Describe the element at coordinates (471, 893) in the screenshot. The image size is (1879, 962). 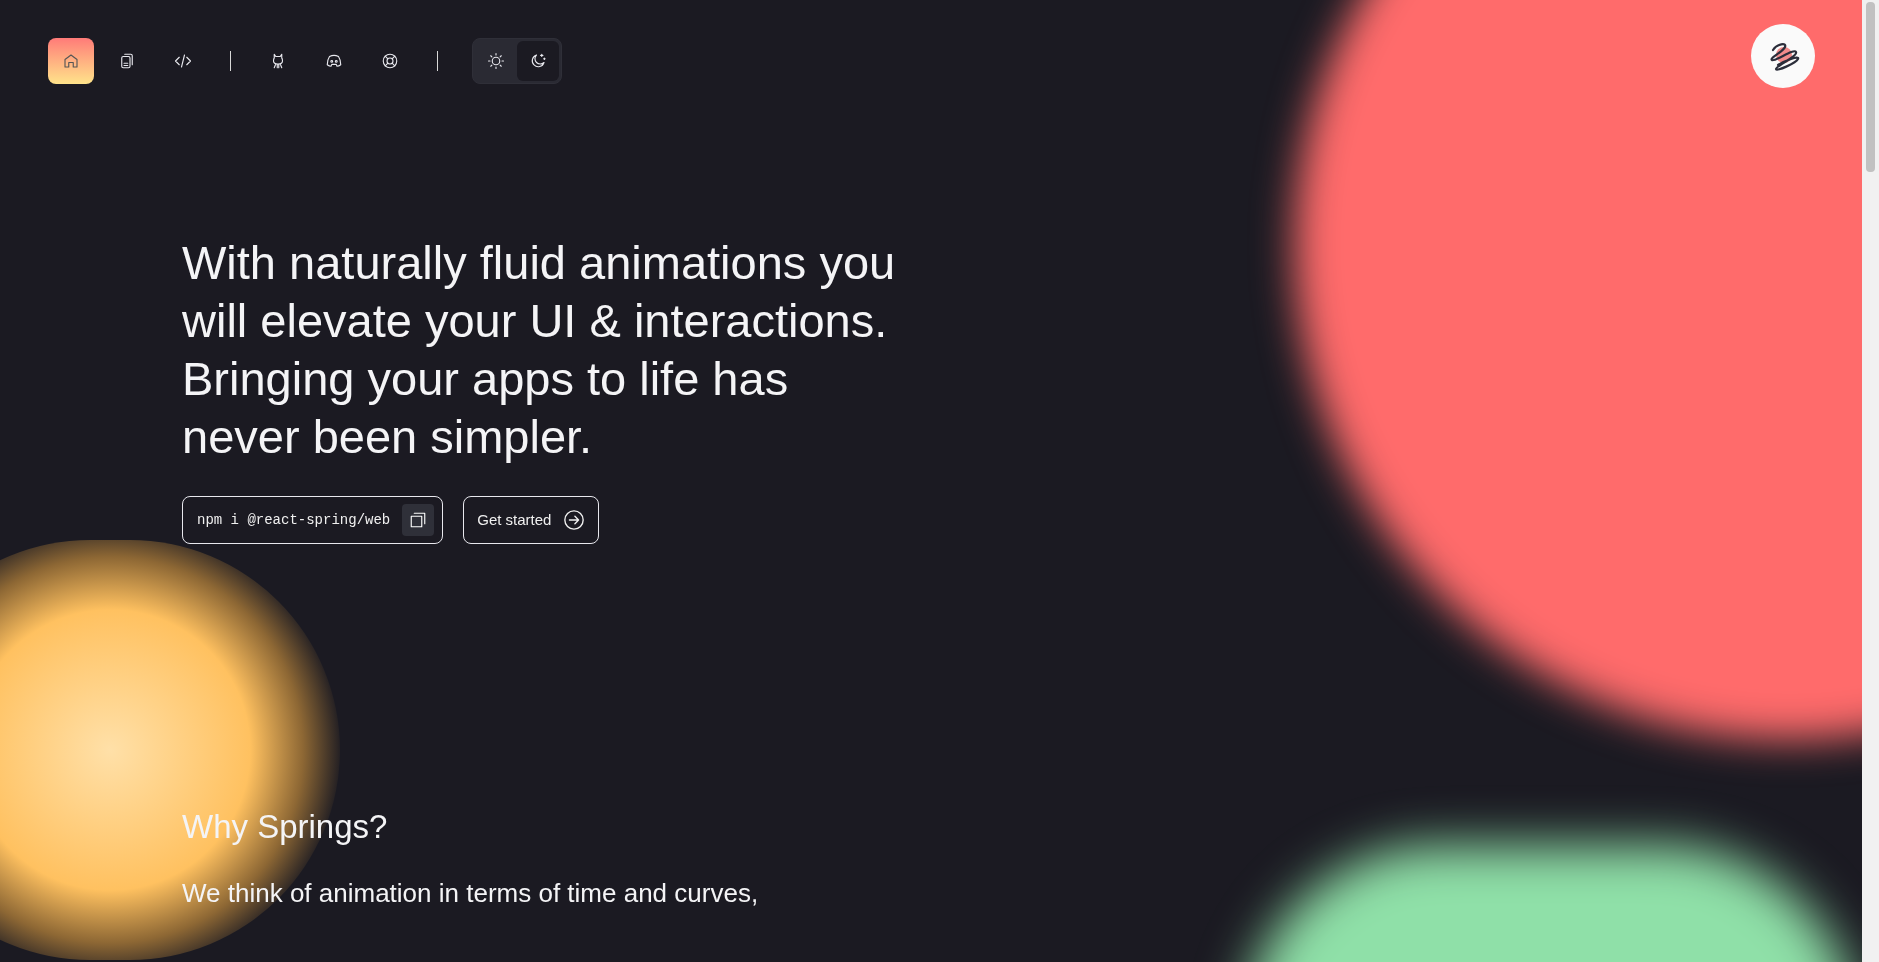
I see `section-paragraph: We think of animation in terms of time and curves,` at that location.